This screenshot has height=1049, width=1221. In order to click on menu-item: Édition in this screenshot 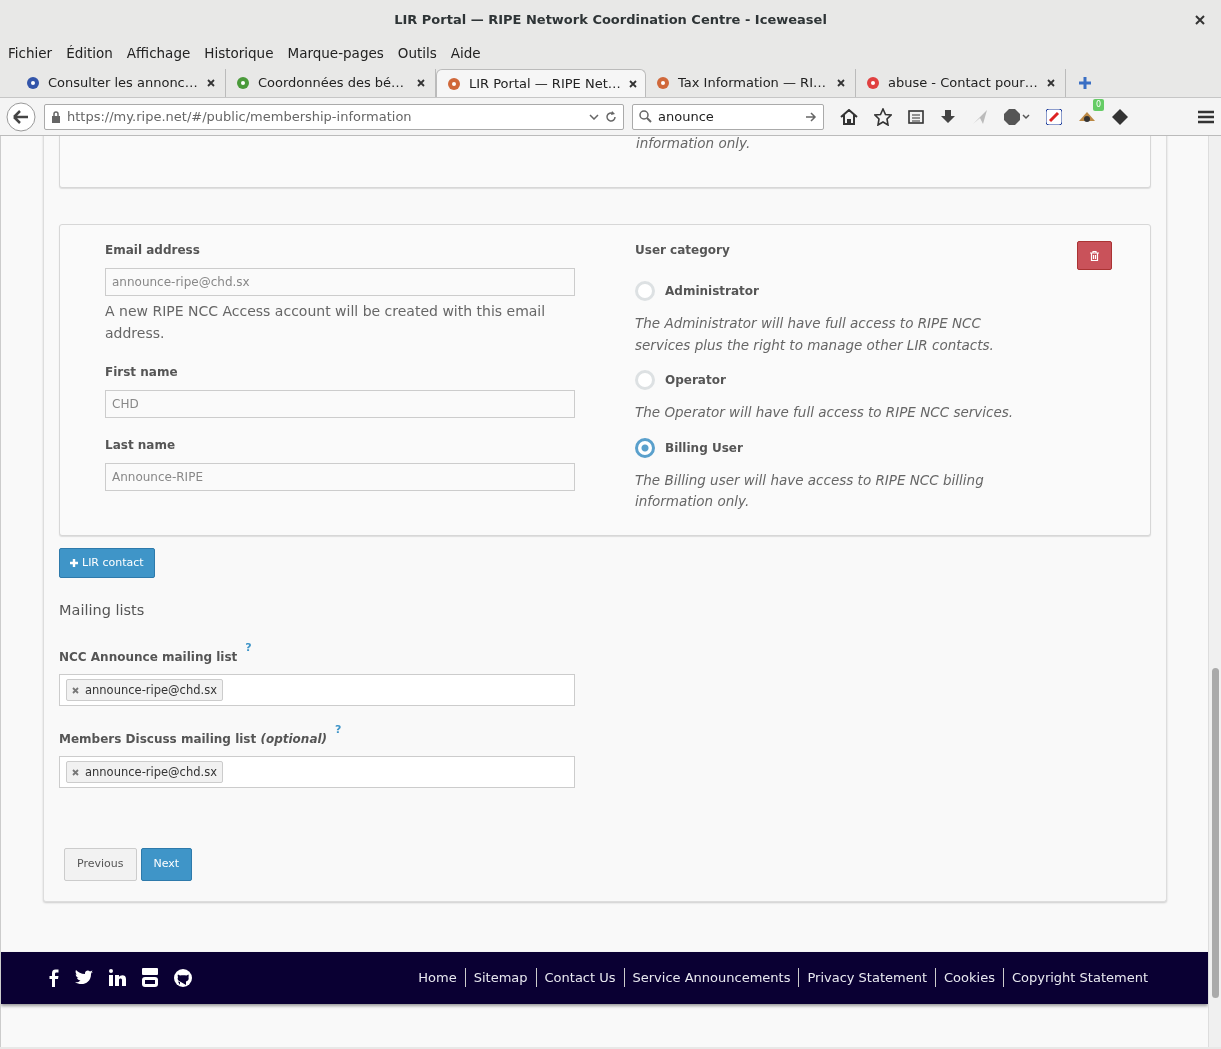, I will do `click(89, 53)`.